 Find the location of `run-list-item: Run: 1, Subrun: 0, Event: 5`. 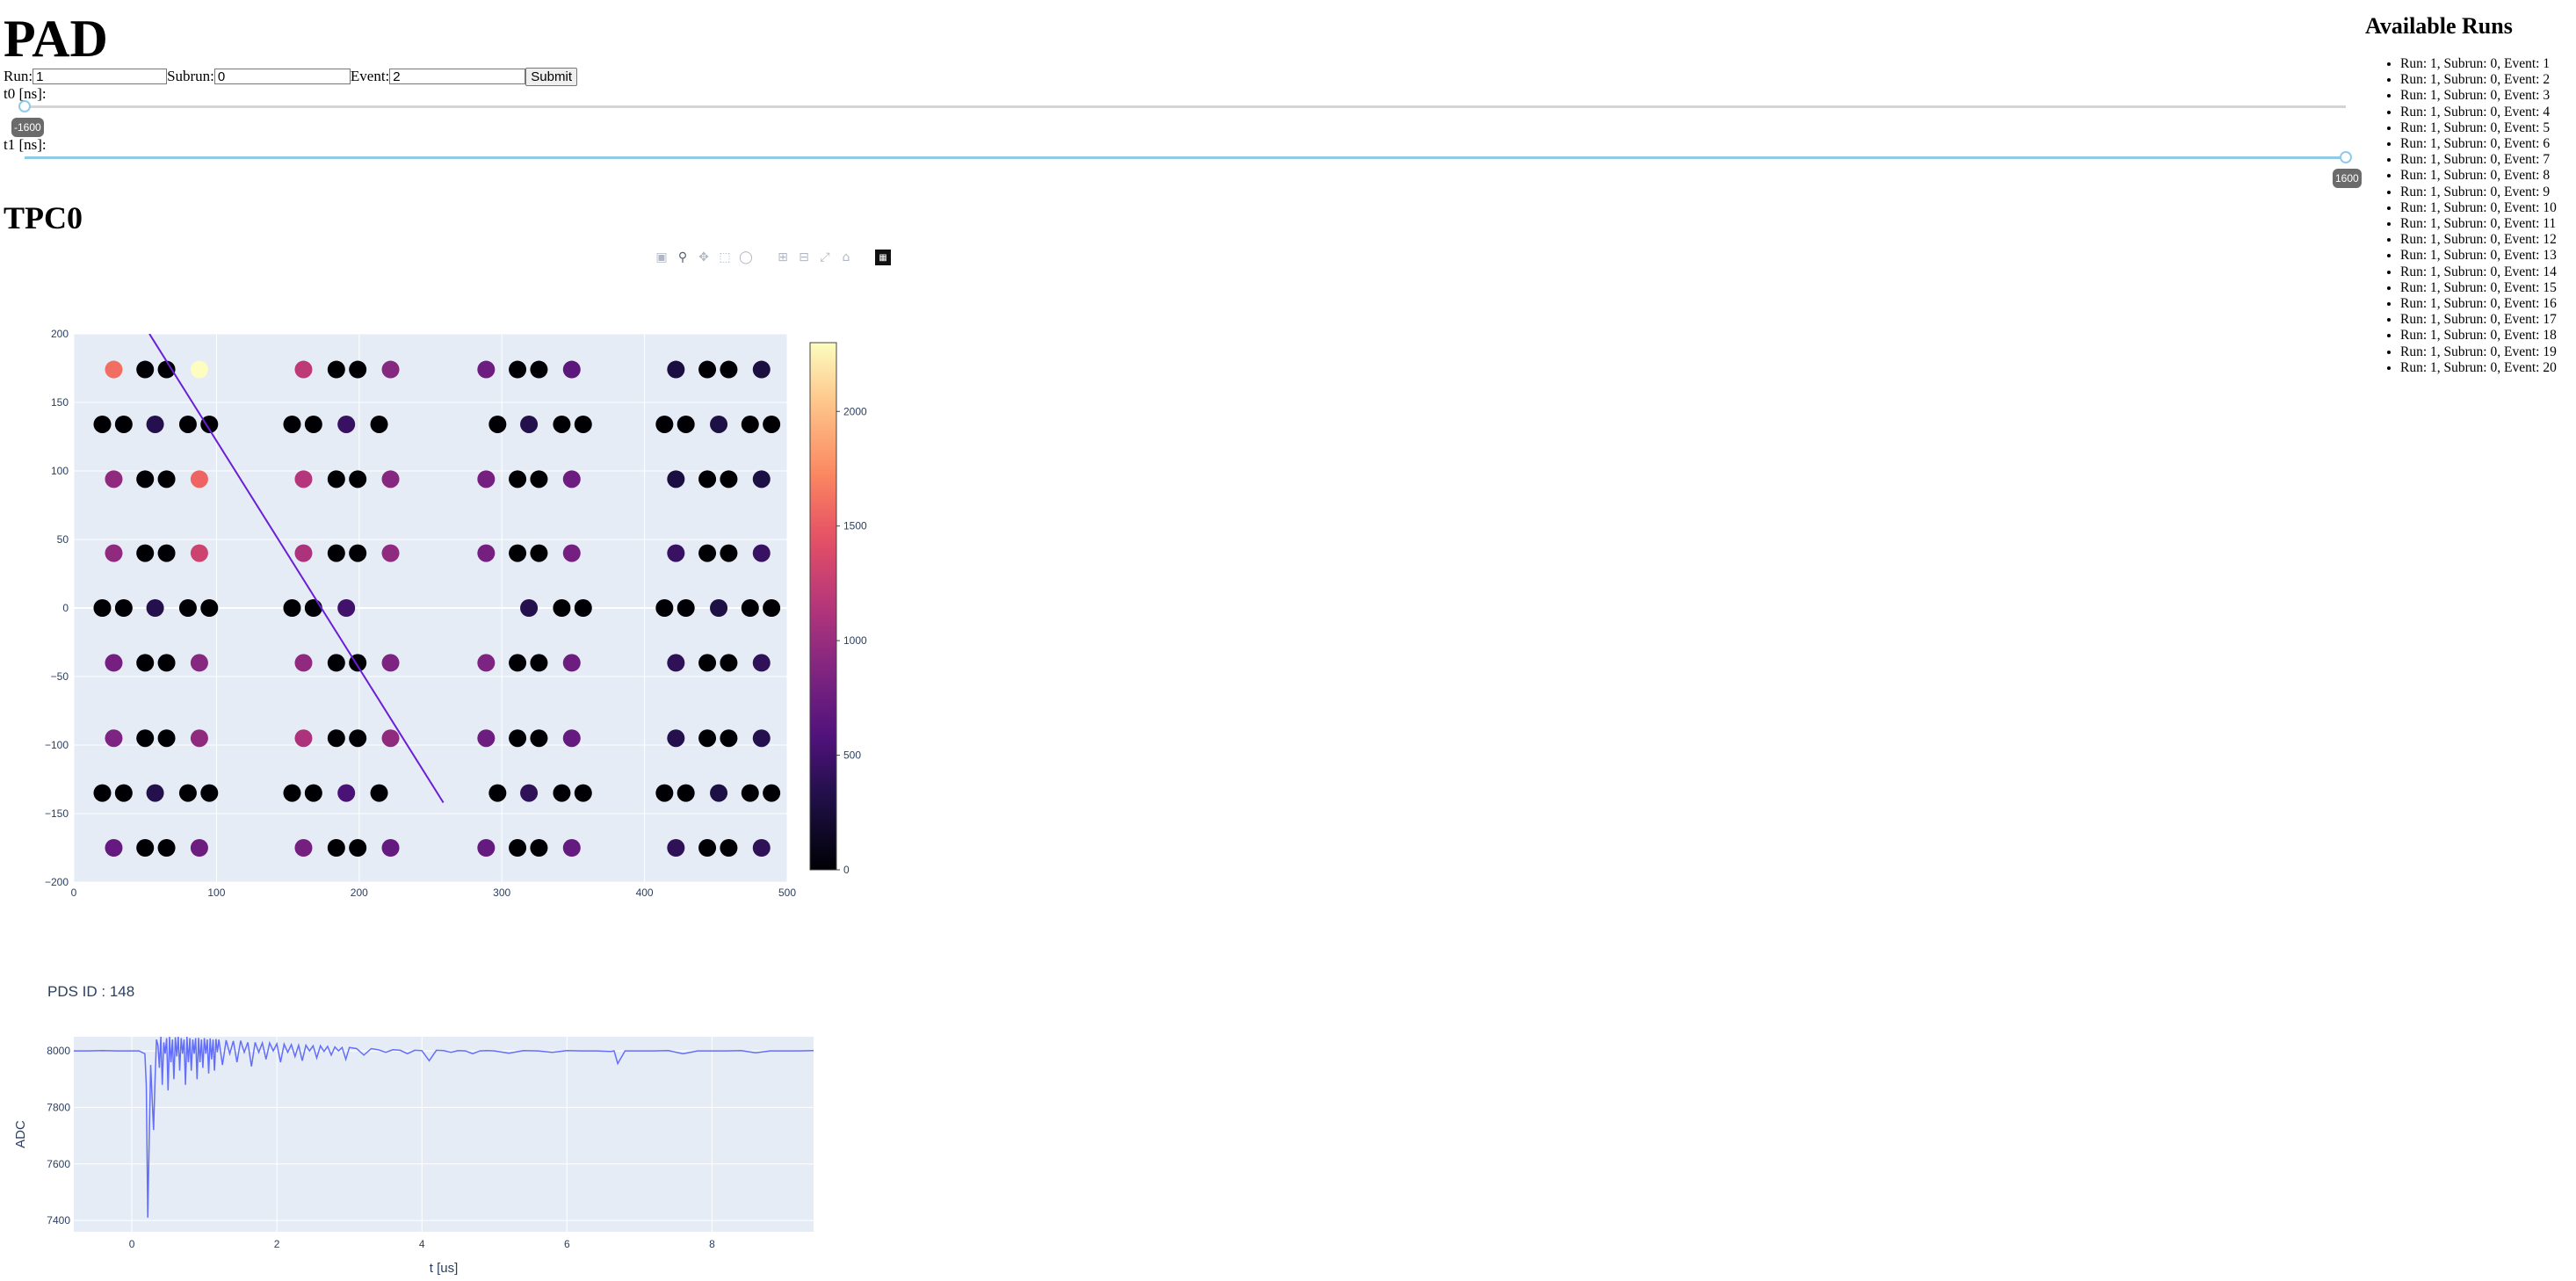

run-list-item: Run: 1, Subrun: 0, Event: 5 is located at coordinates (2478, 128).